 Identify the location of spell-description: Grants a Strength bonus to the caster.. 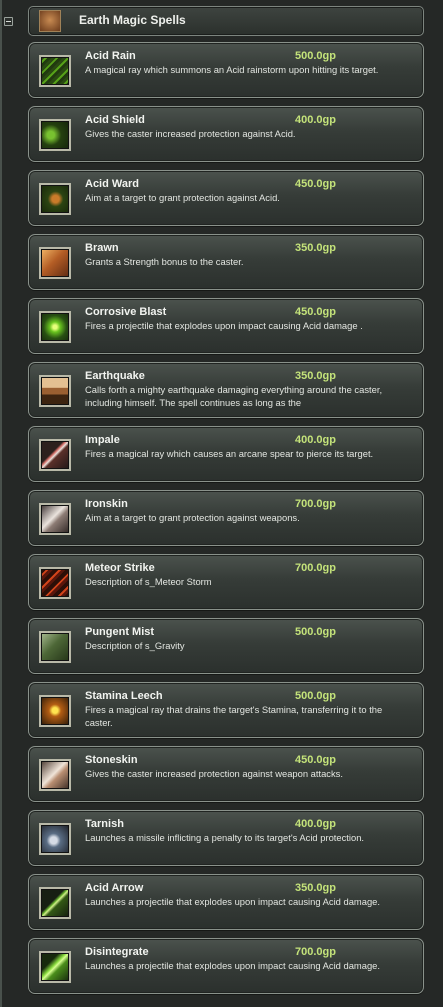
(164, 261).